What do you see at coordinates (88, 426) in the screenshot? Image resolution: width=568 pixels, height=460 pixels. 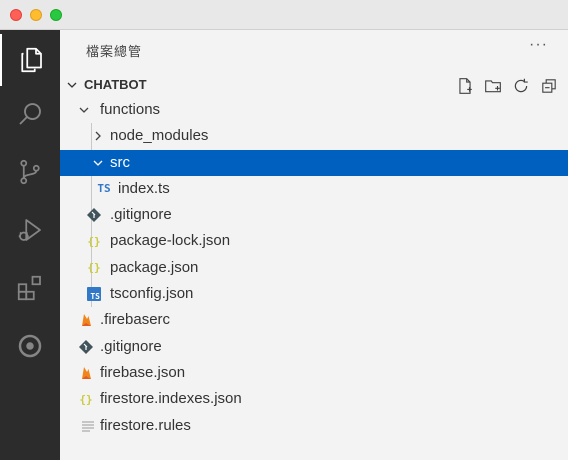 I see `text-file-icon` at bounding box center [88, 426].